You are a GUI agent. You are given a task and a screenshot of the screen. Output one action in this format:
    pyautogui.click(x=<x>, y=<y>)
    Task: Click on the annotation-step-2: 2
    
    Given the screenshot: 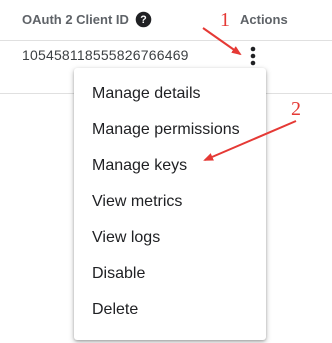 What is the action you would take?
    pyautogui.click(x=296, y=109)
    